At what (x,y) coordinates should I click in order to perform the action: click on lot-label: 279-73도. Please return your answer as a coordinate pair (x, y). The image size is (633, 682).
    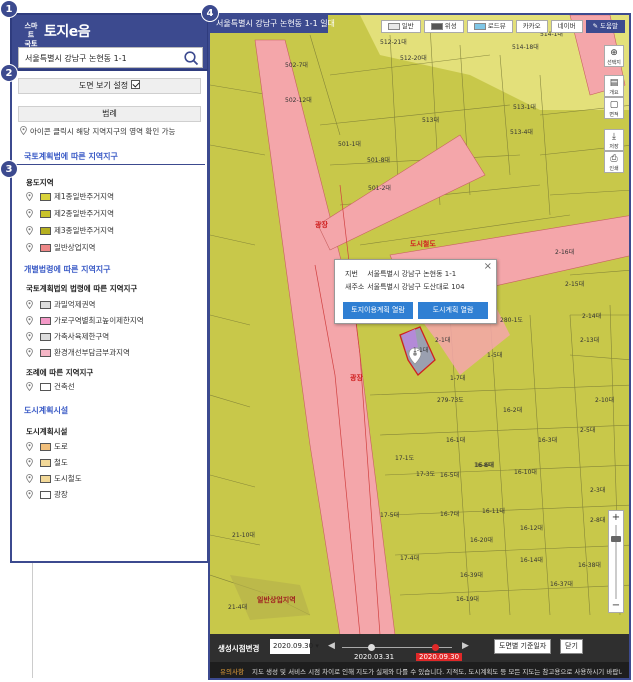
    Looking at the image, I should click on (450, 400).